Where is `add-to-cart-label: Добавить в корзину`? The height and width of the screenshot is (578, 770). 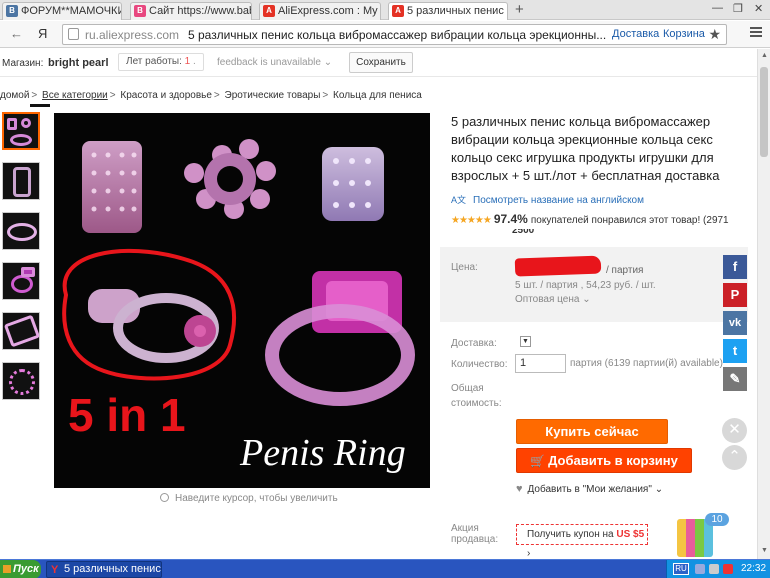 add-to-cart-label: Добавить в корзину is located at coordinates (613, 460).